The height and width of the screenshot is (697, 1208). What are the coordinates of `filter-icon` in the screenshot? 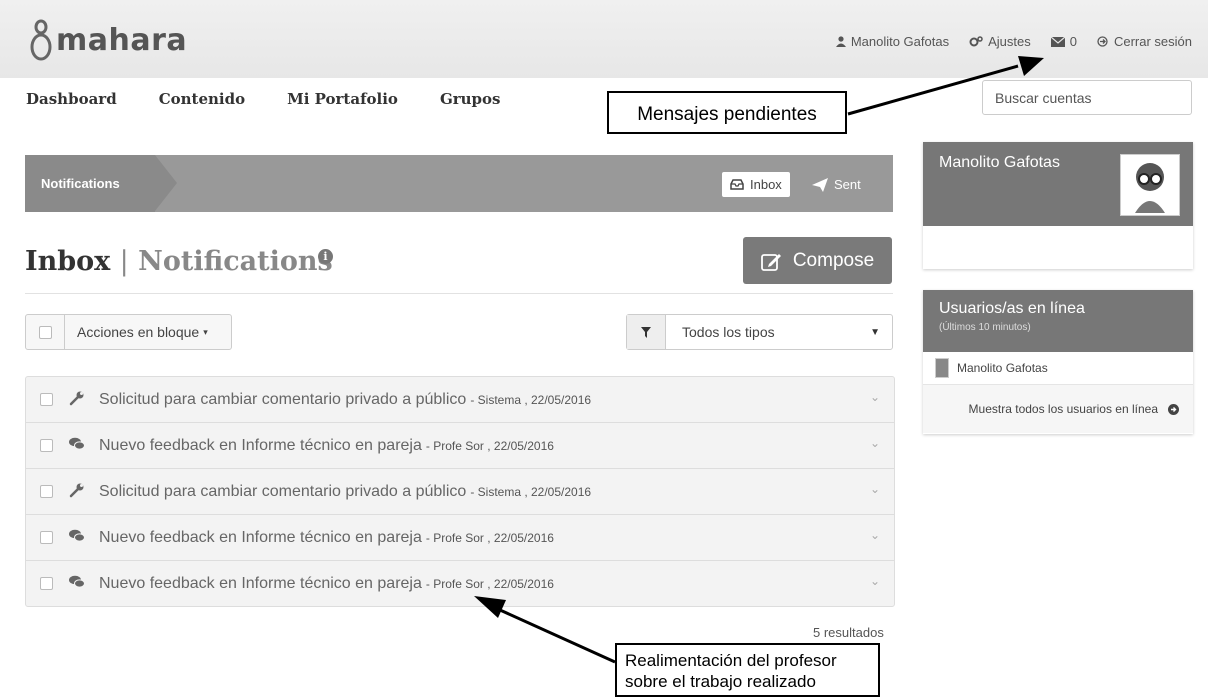 It's located at (646, 332).